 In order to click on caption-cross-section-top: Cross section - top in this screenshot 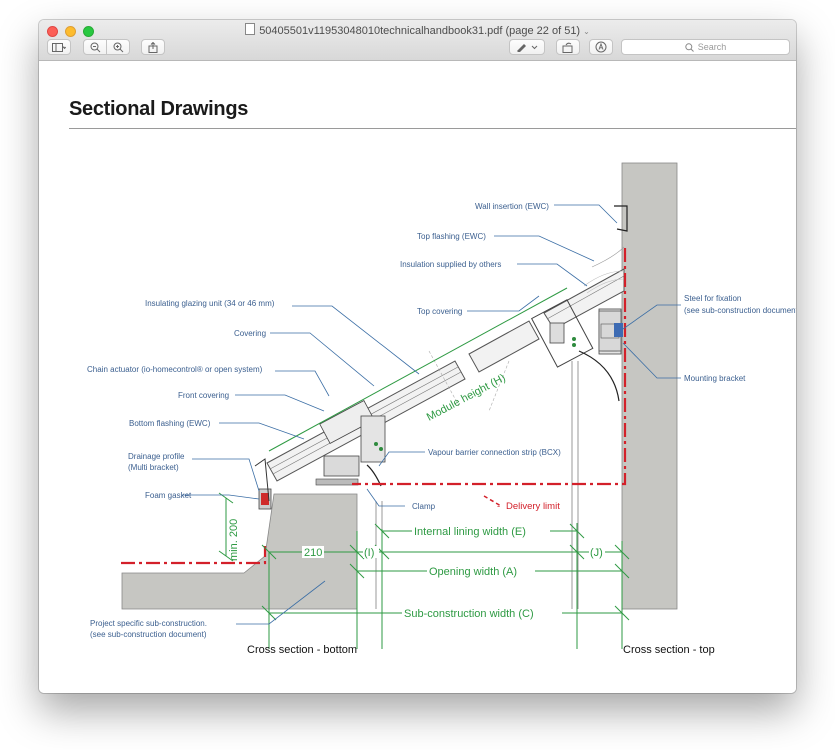, I will do `click(669, 650)`.